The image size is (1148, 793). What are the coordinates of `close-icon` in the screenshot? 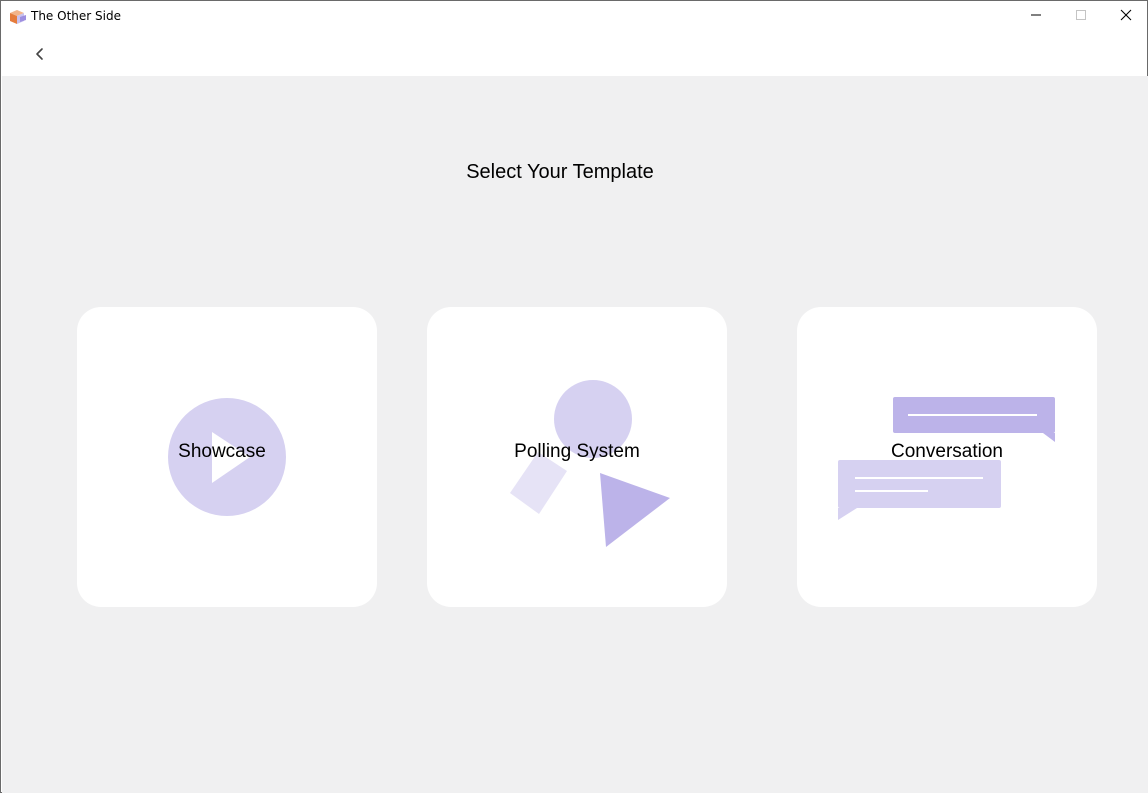 It's located at (1126, 17).